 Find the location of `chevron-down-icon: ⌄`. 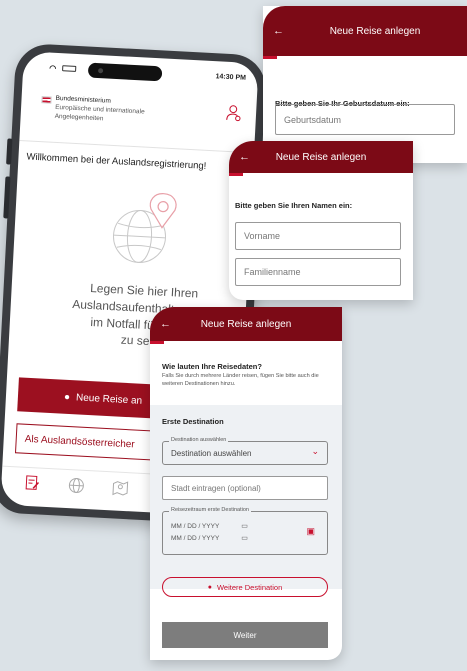

chevron-down-icon: ⌄ is located at coordinates (315, 451).